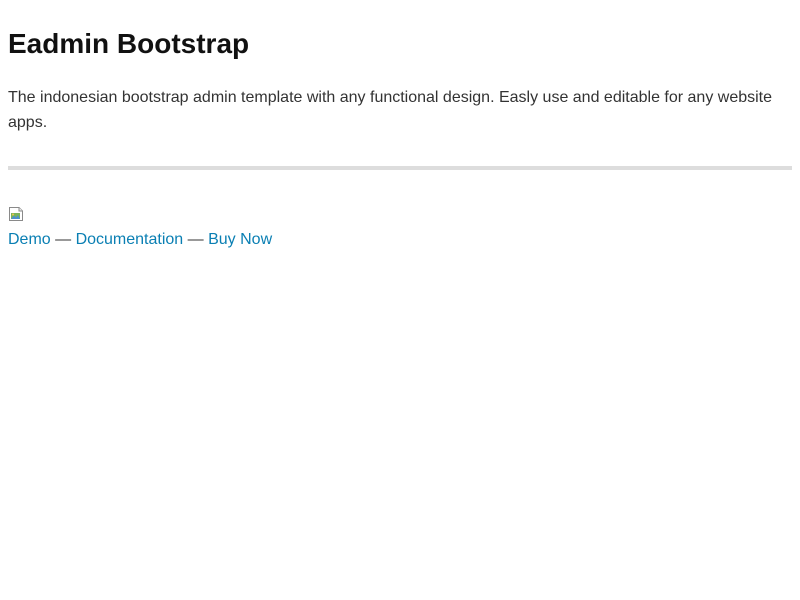 Image resolution: width=800 pixels, height=600 pixels. Describe the element at coordinates (129, 43) in the screenshot. I see `page-title: Eadmin Bootstrap` at that location.